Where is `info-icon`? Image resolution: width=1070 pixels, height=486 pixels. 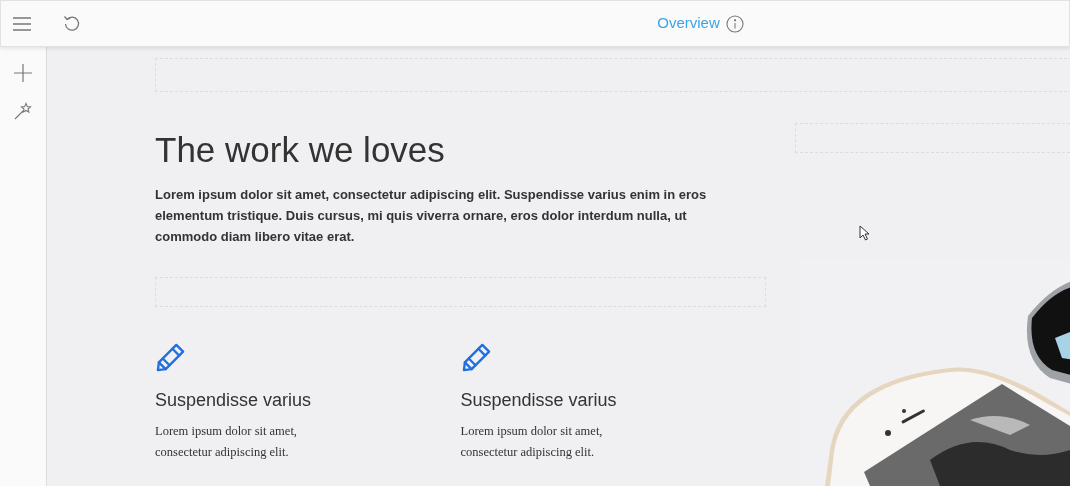 info-icon is located at coordinates (734, 23).